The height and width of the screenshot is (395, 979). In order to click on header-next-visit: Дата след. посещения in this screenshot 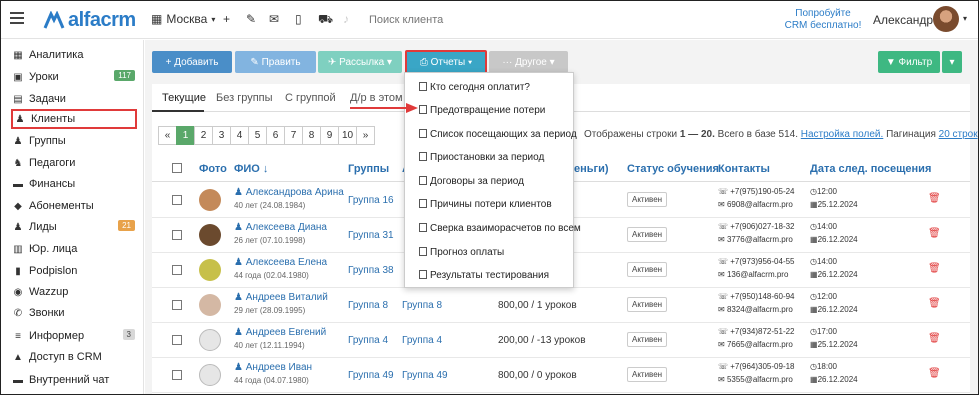, I will do `click(870, 169)`.